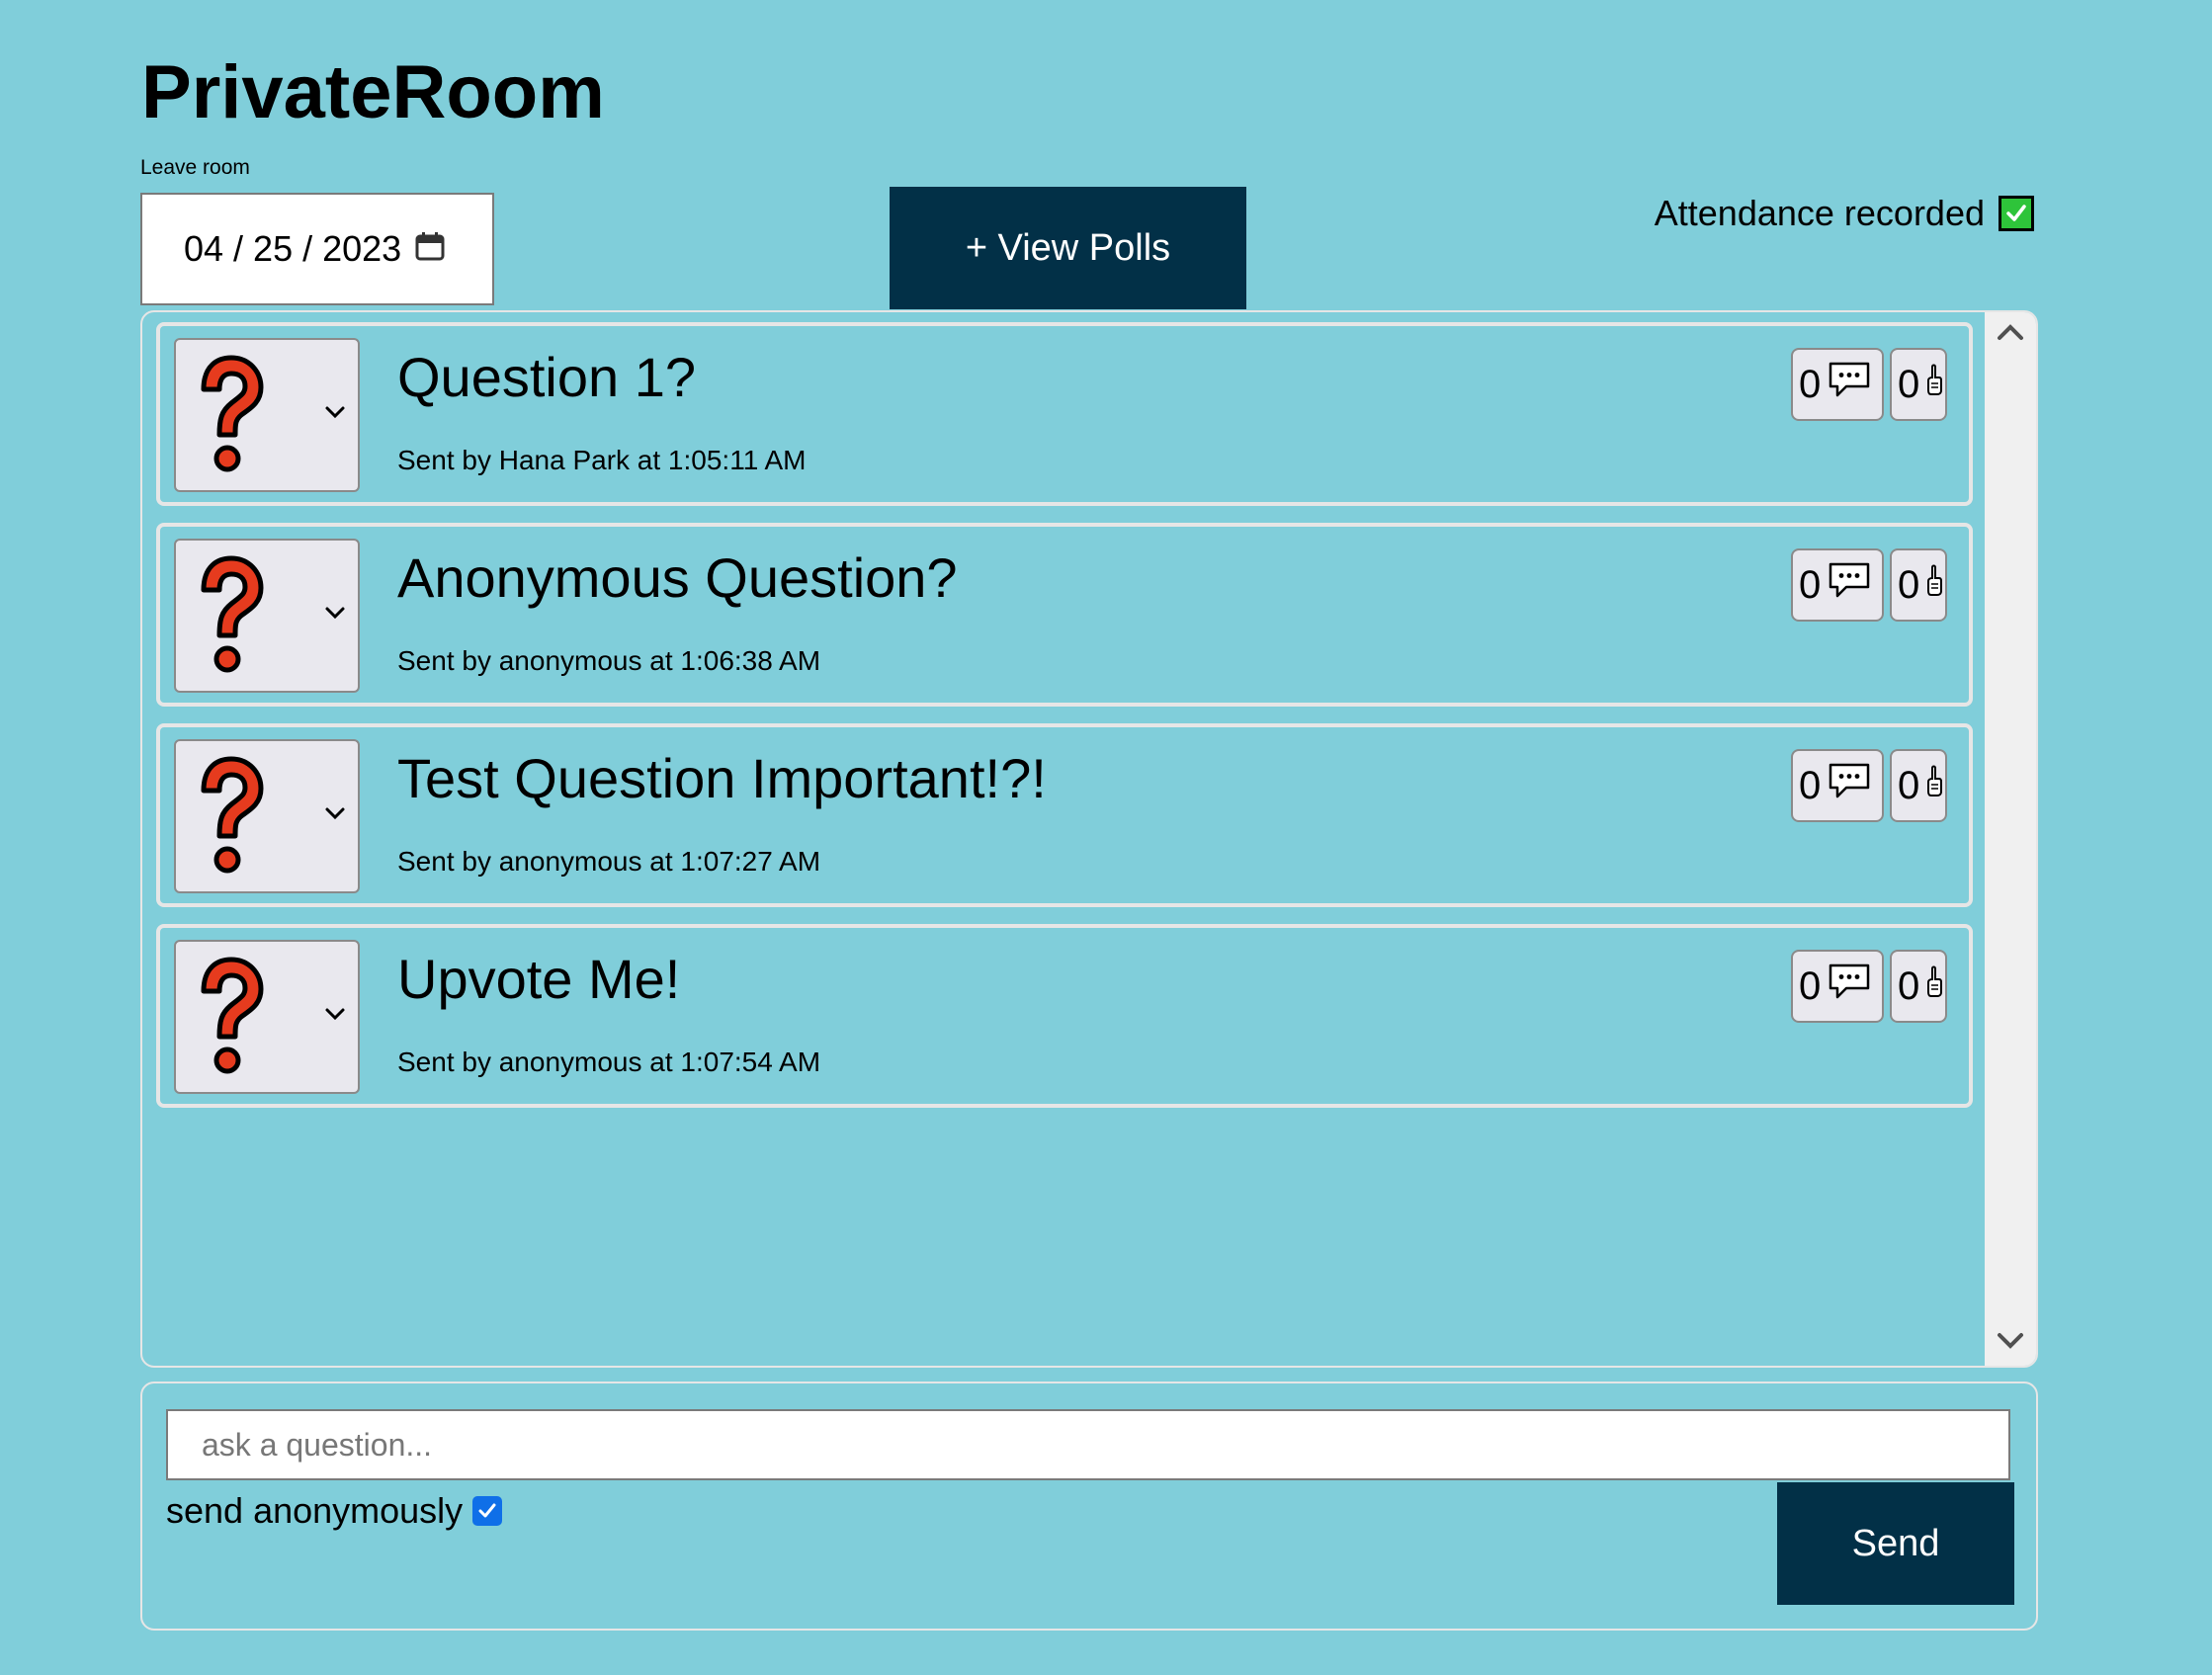 This screenshot has height=1675, width=2212. What do you see at coordinates (2010, 839) in the screenshot?
I see `scrollbar` at bounding box center [2010, 839].